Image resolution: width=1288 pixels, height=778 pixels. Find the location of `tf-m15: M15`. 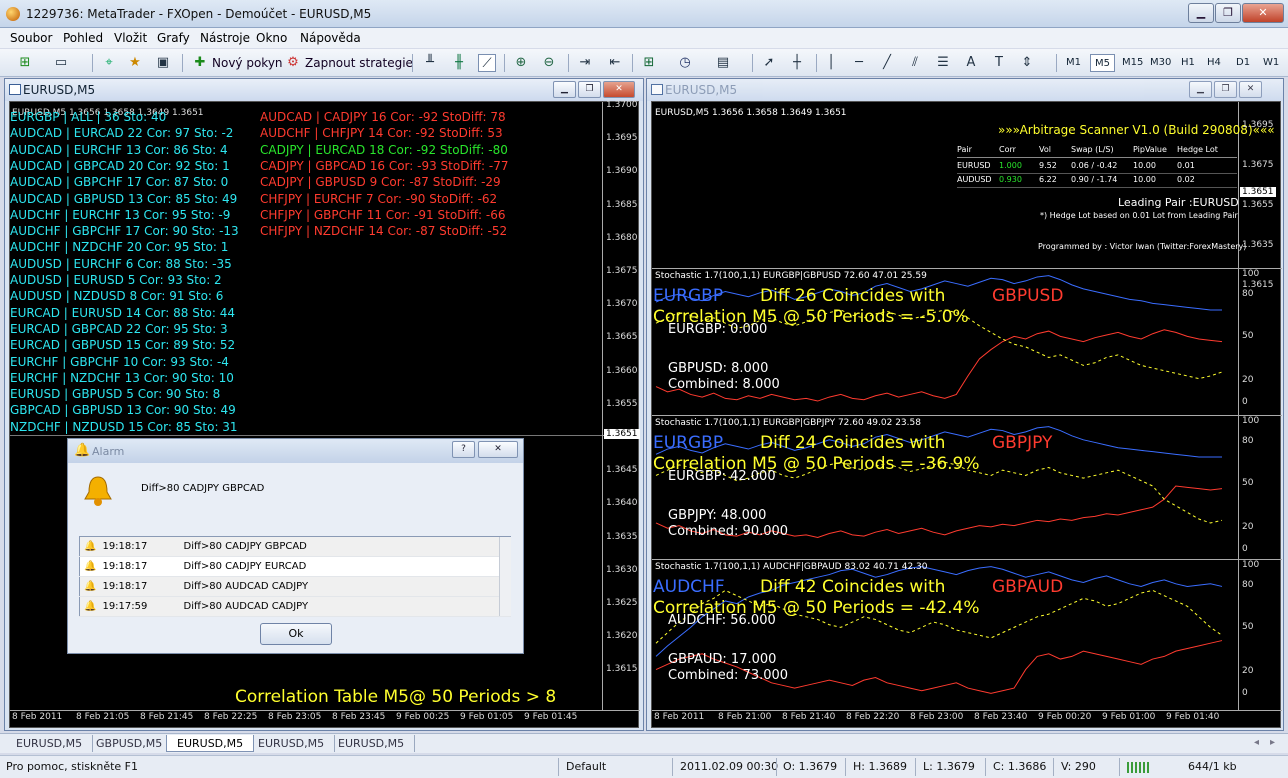

tf-m15: M15 is located at coordinates (1132, 63).